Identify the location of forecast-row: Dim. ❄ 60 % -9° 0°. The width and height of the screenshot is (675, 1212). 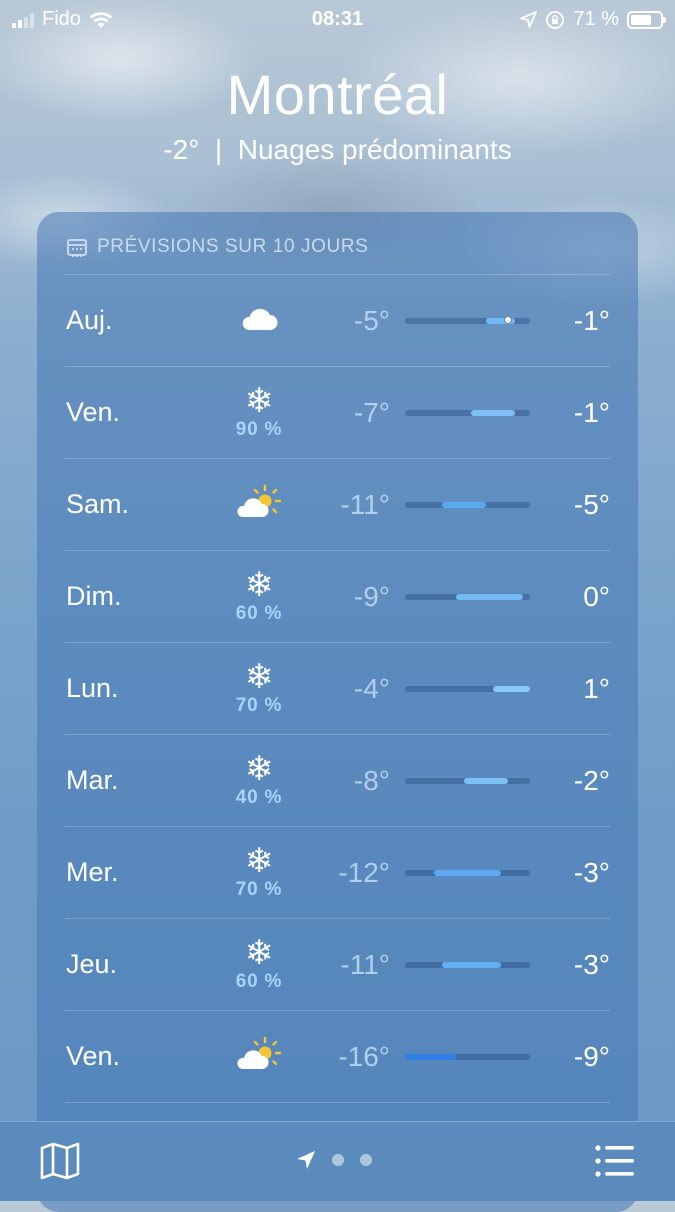
(337, 596).